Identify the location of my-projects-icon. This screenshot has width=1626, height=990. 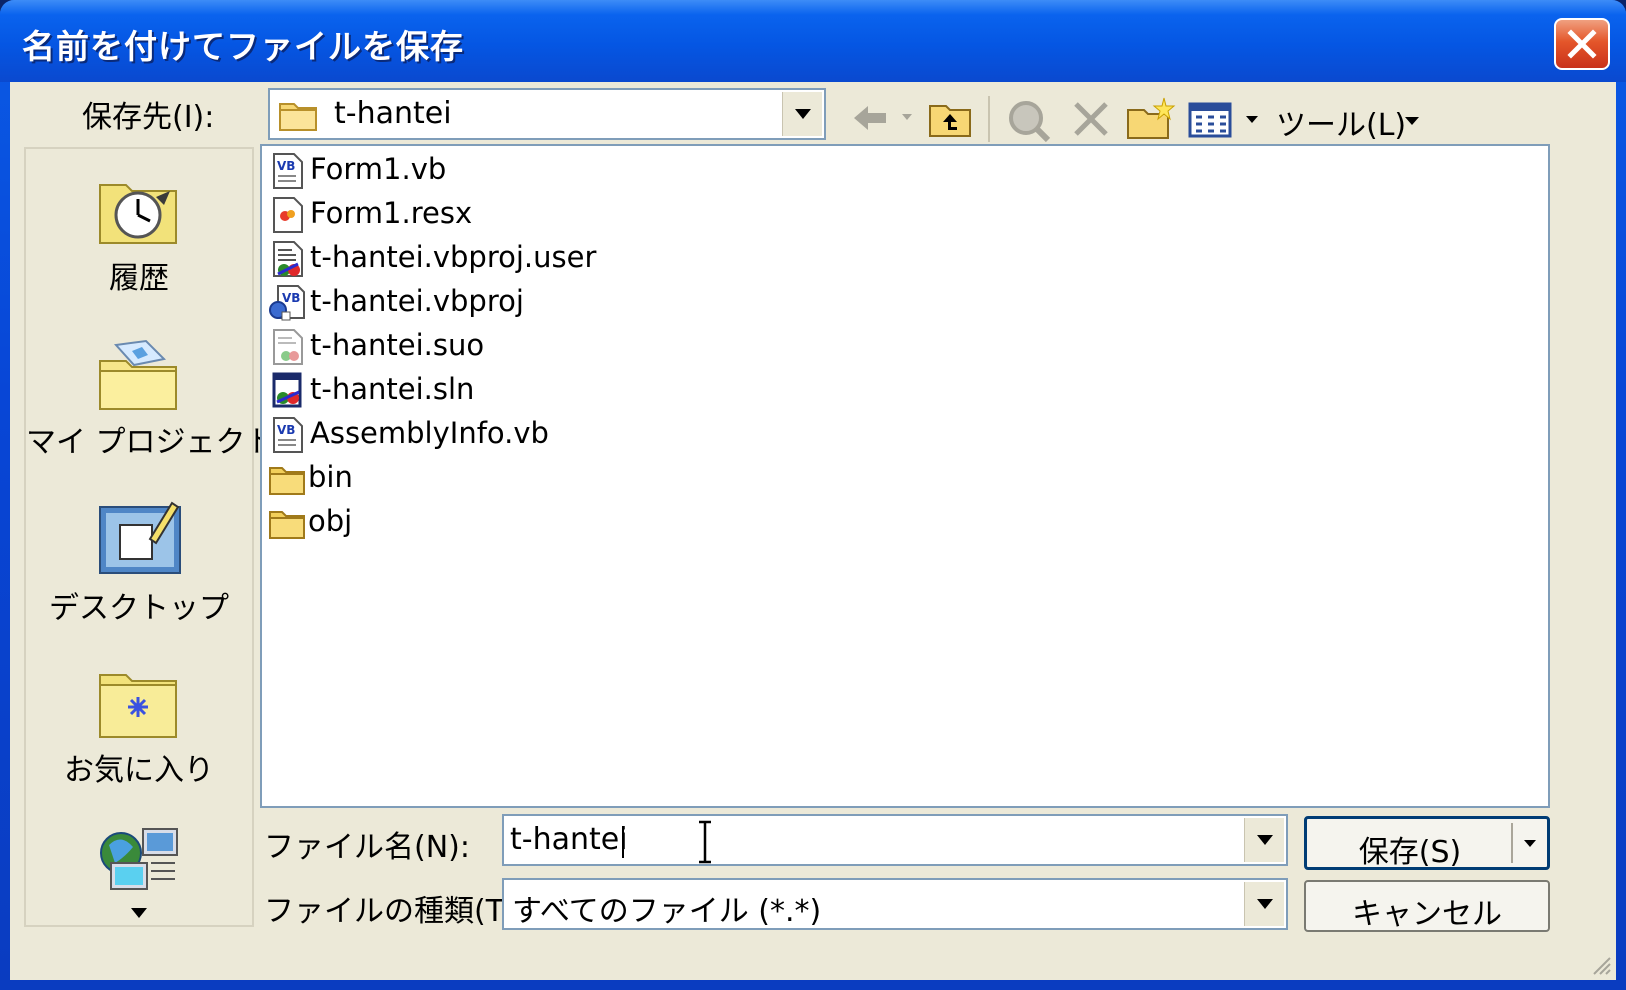
(138, 374).